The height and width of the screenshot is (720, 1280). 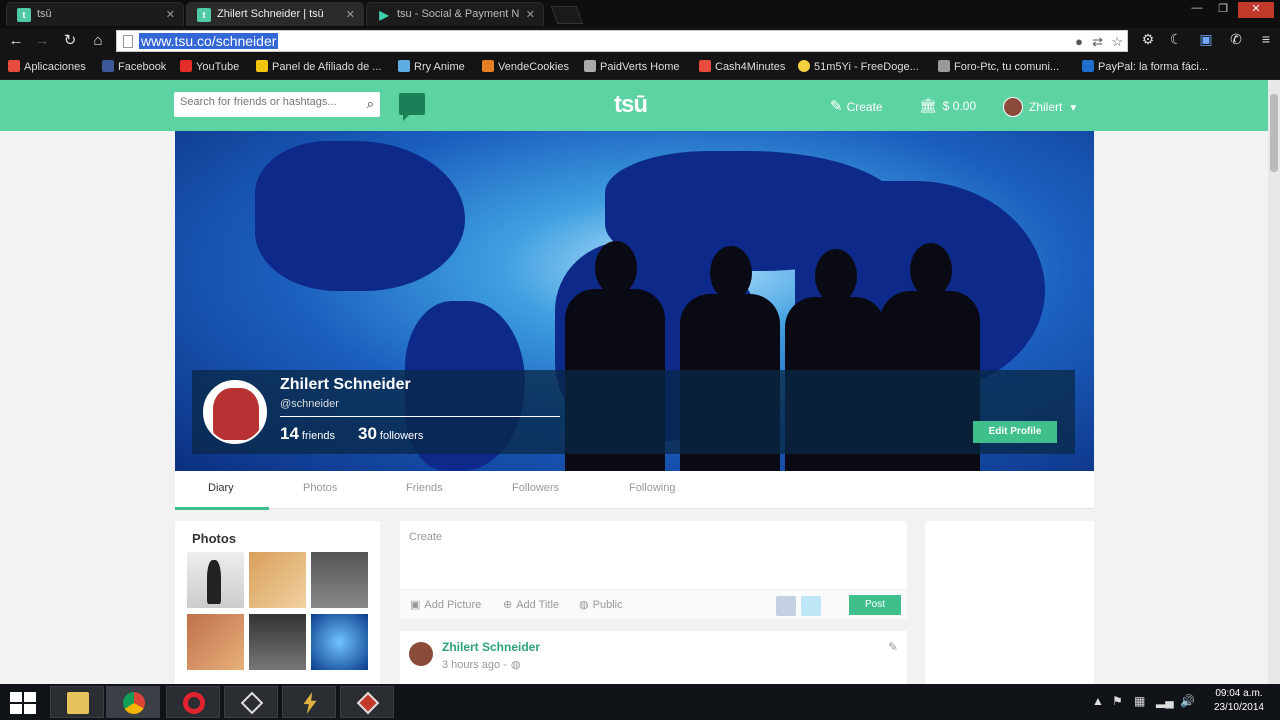 I want to click on chrome-icon, so click(x=134, y=703).